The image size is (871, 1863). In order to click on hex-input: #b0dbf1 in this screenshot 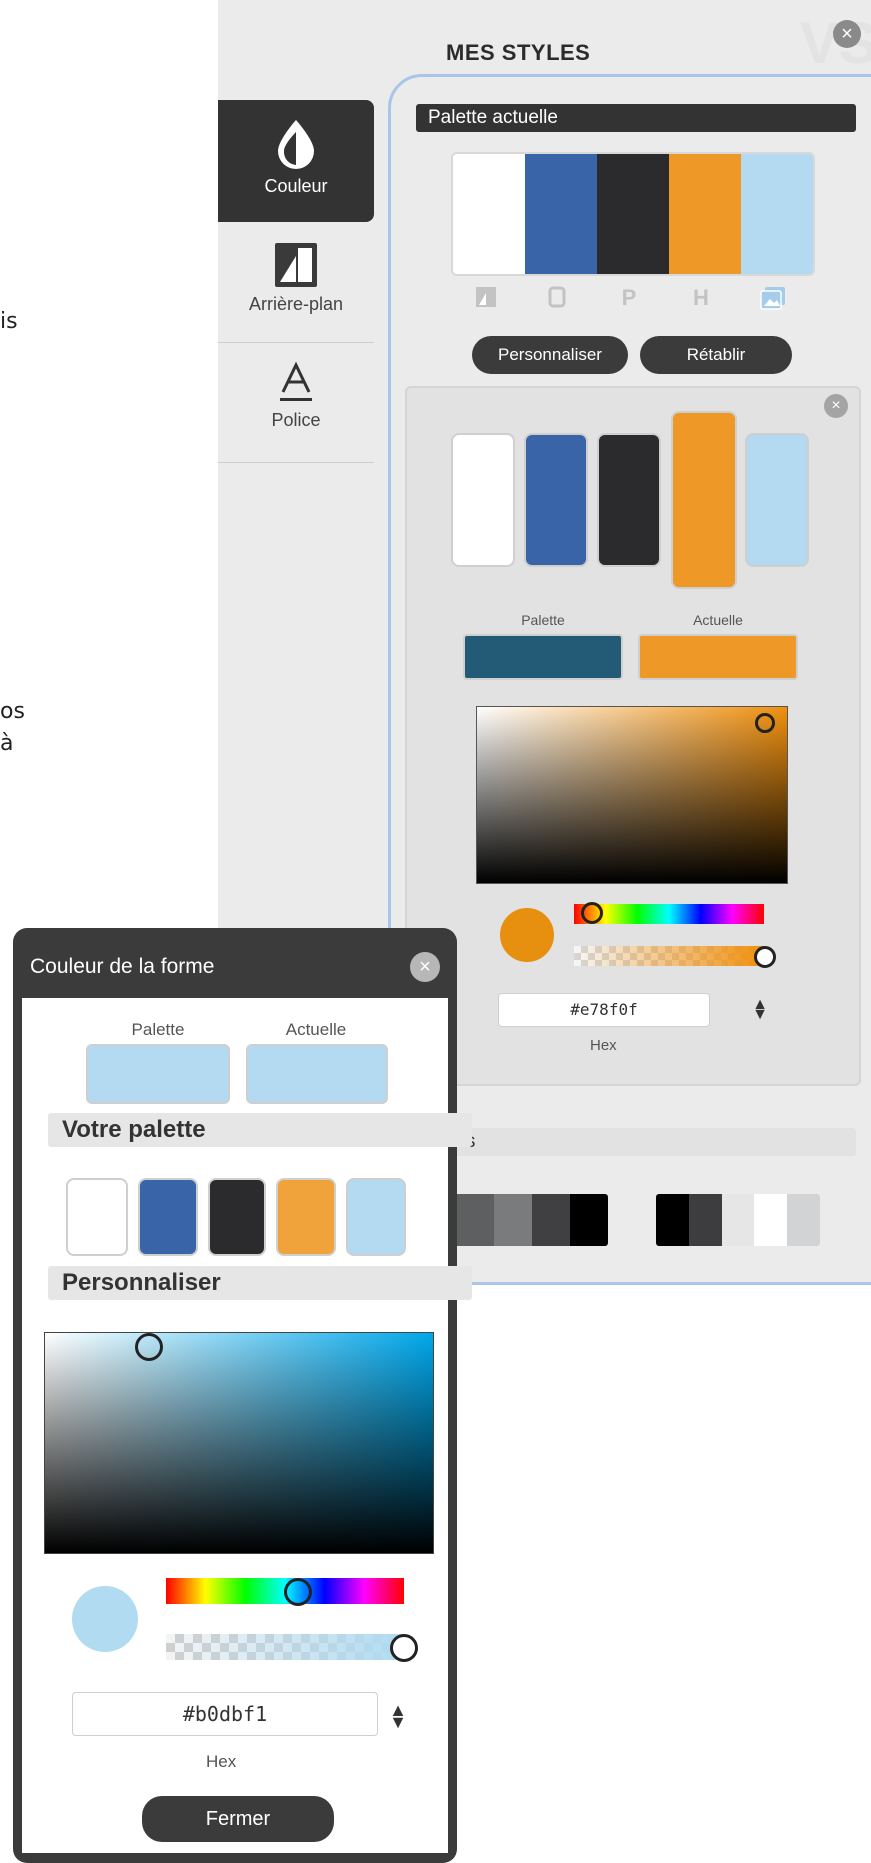, I will do `click(225, 1714)`.